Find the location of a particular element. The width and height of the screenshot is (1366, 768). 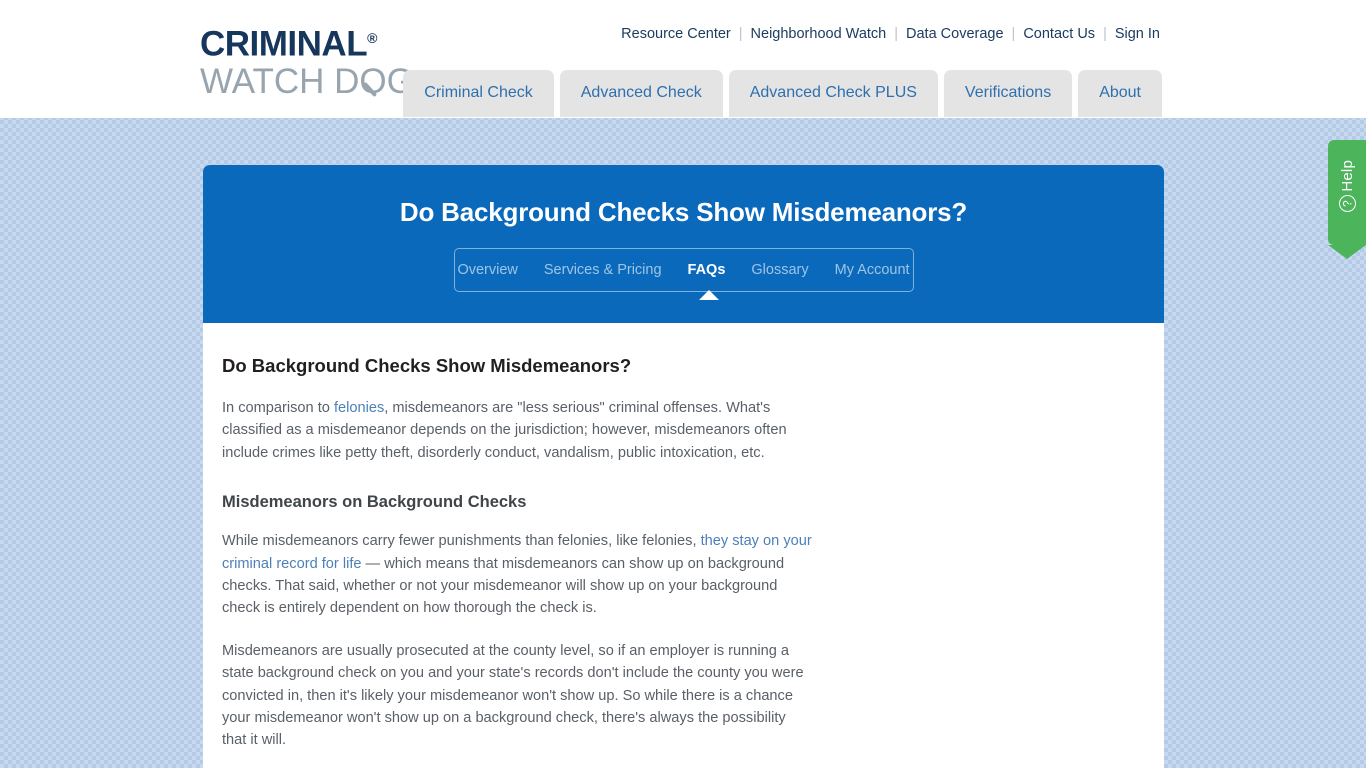

sub-nav-item-faqs: FAQs is located at coordinates (707, 270).